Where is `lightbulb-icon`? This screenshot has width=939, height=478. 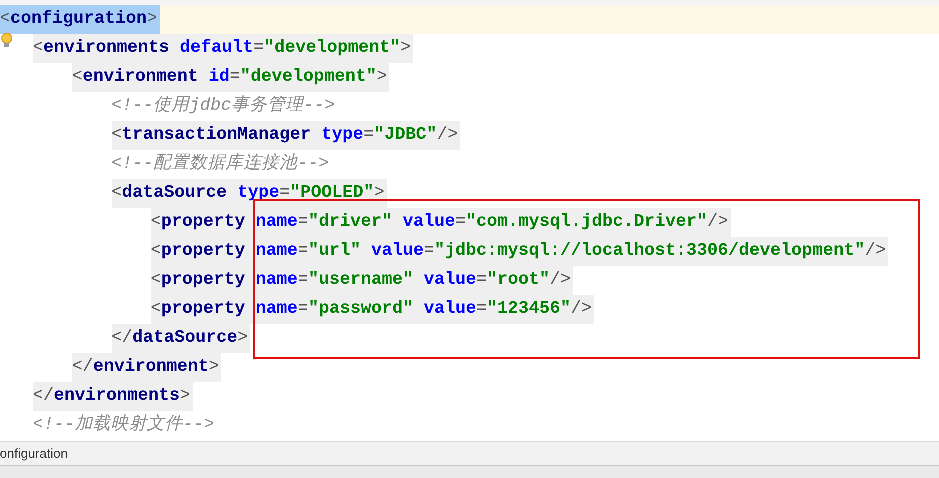 lightbulb-icon is located at coordinates (7, 40).